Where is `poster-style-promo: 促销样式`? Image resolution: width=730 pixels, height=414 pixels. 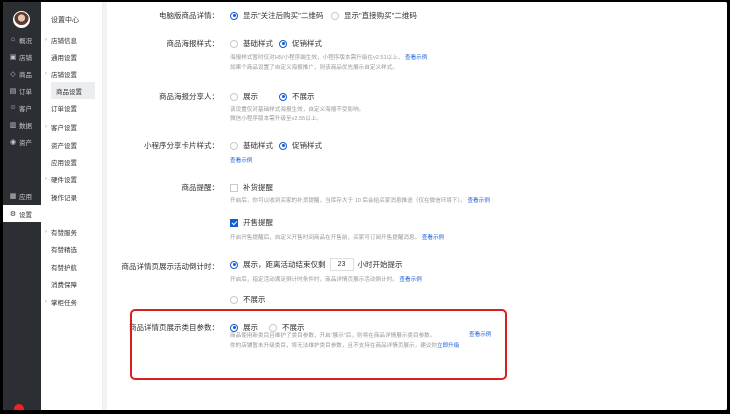
poster-style-promo: 促销样式 is located at coordinates (300, 43).